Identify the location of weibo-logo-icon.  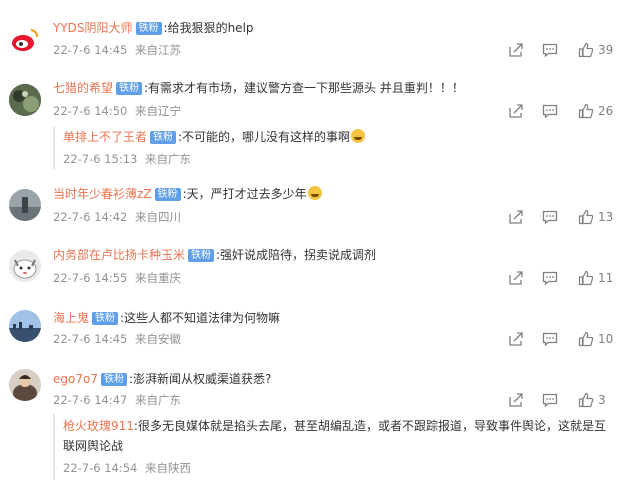
(25, 40).